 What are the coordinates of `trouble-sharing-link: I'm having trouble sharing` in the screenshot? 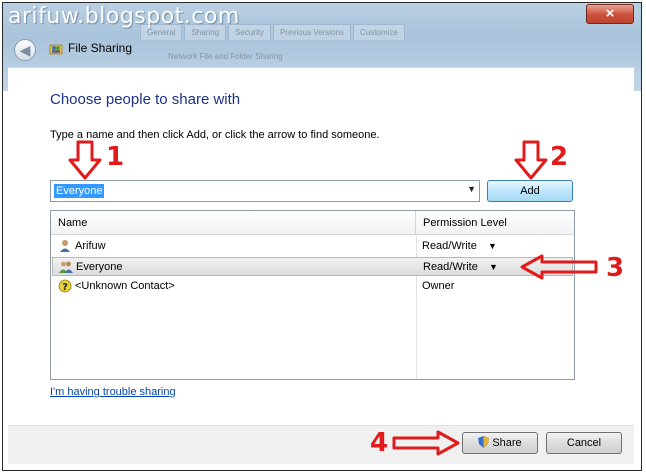 It's located at (113, 392).